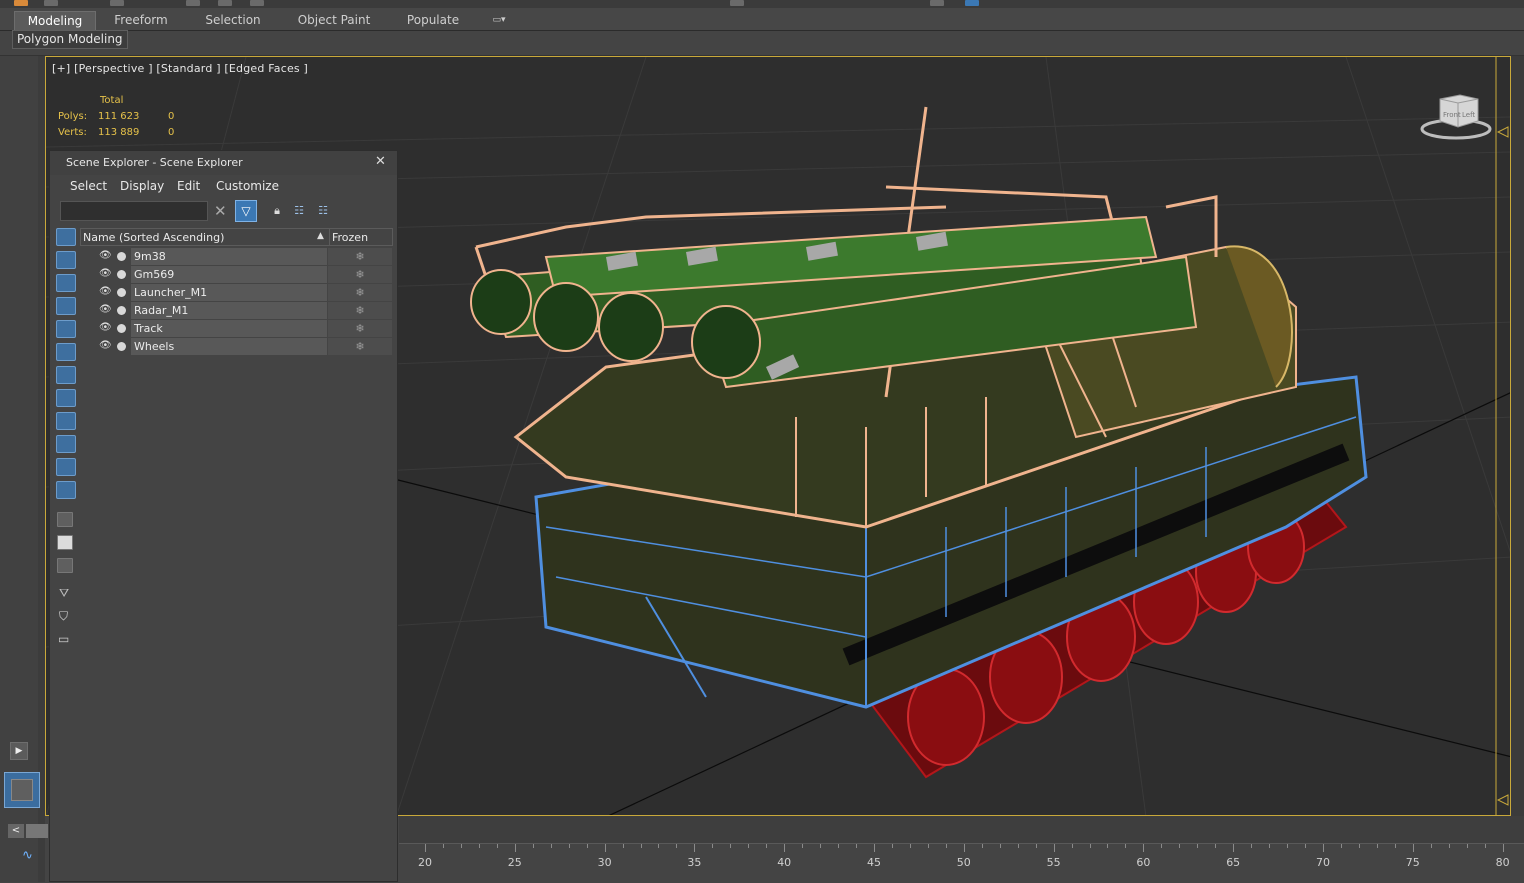 Image resolution: width=1524 pixels, height=883 pixels. I want to click on tab-populate: Populate, so click(433, 20).